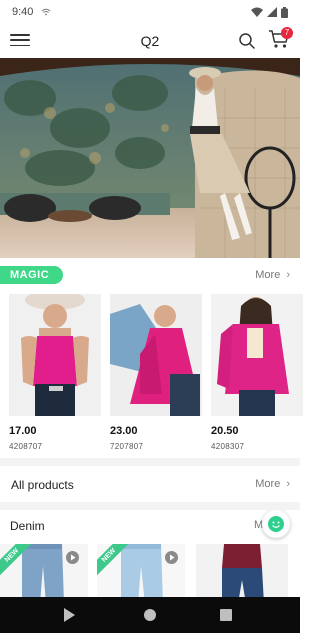 The height and width of the screenshot is (633, 320). Describe the element at coordinates (26, 446) in the screenshot. I see `product-code: 4208707` at that location.